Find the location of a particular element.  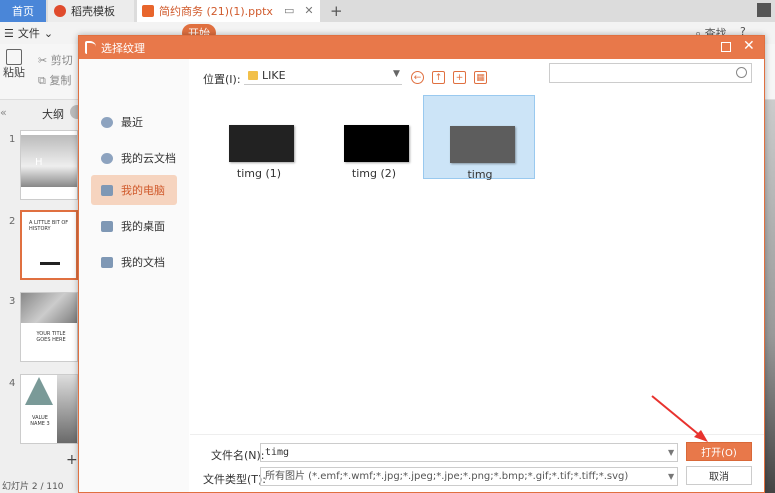

file-item: timg (1) is located at coordinates (259, 137).